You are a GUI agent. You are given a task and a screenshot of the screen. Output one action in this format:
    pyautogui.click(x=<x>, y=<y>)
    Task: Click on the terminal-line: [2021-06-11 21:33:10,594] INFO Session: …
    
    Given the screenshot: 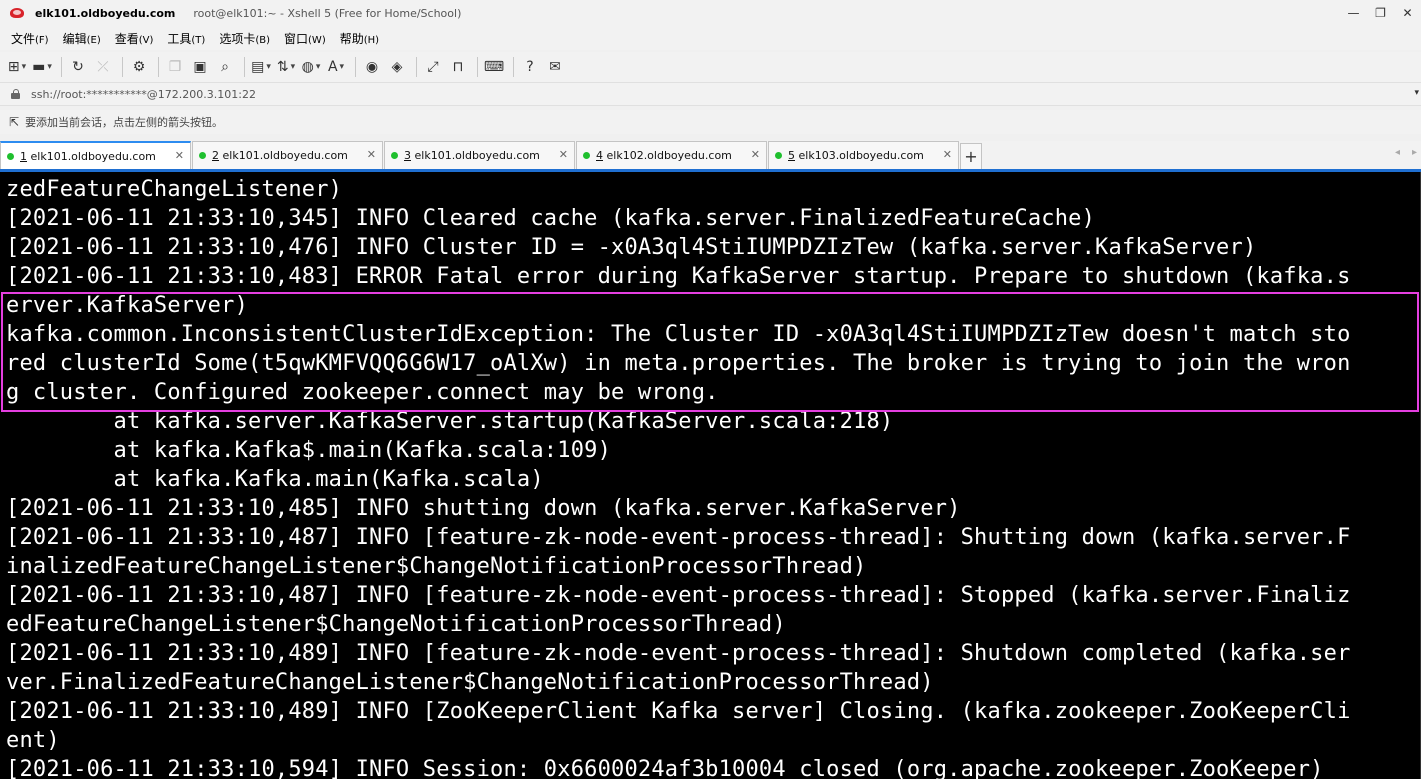 What is the action you would take?
    pyautogui.click(x=665, y=768)
    